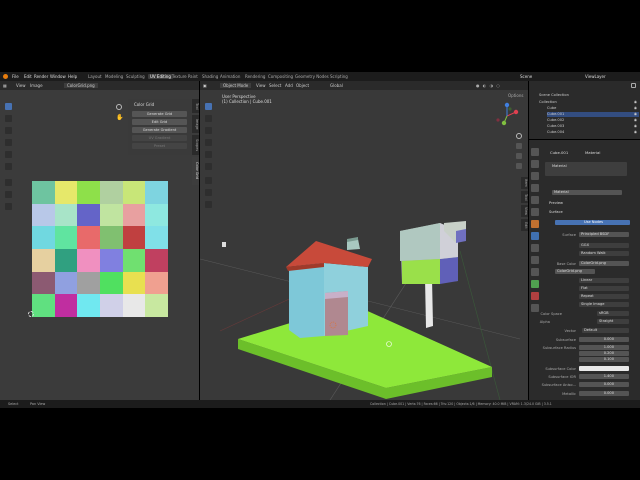 The width and height of the screenshot is (640, 480). I want to click on projection-field: Flat, so click(604, 288).